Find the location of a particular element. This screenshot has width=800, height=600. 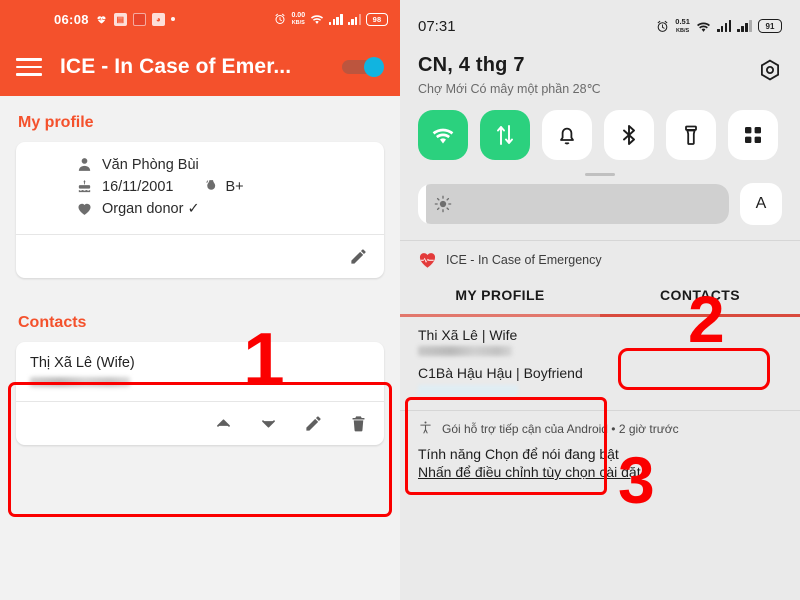

network-speed-value: 0.51 is located at coordinates (682, 22).